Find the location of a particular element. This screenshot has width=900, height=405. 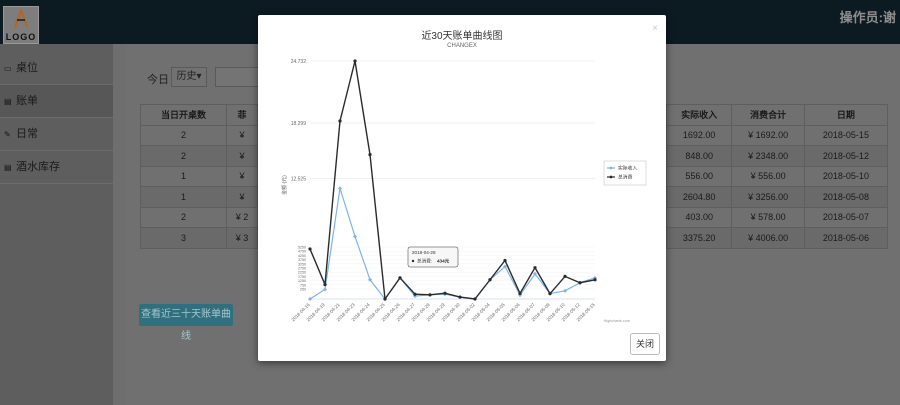

legend-entry: 实际收入 is located at coordinates (627, 168).